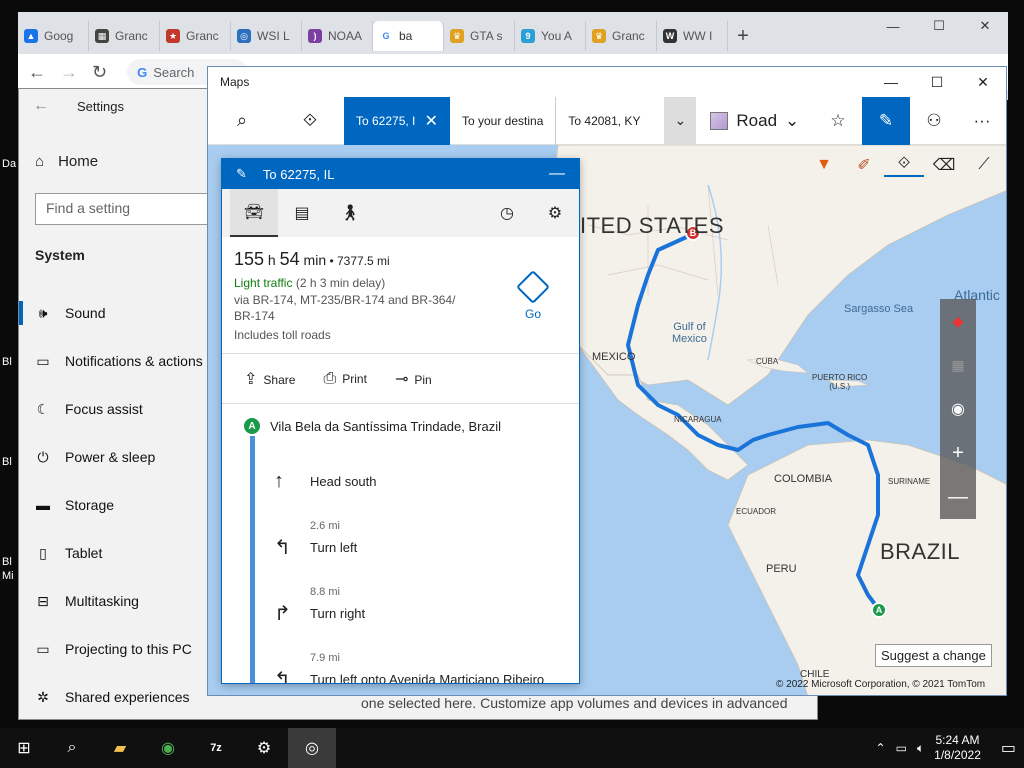 This screenshot has width=1024, height=768. I want to click on direction-step: ↑ Head south, so click(411, 481).